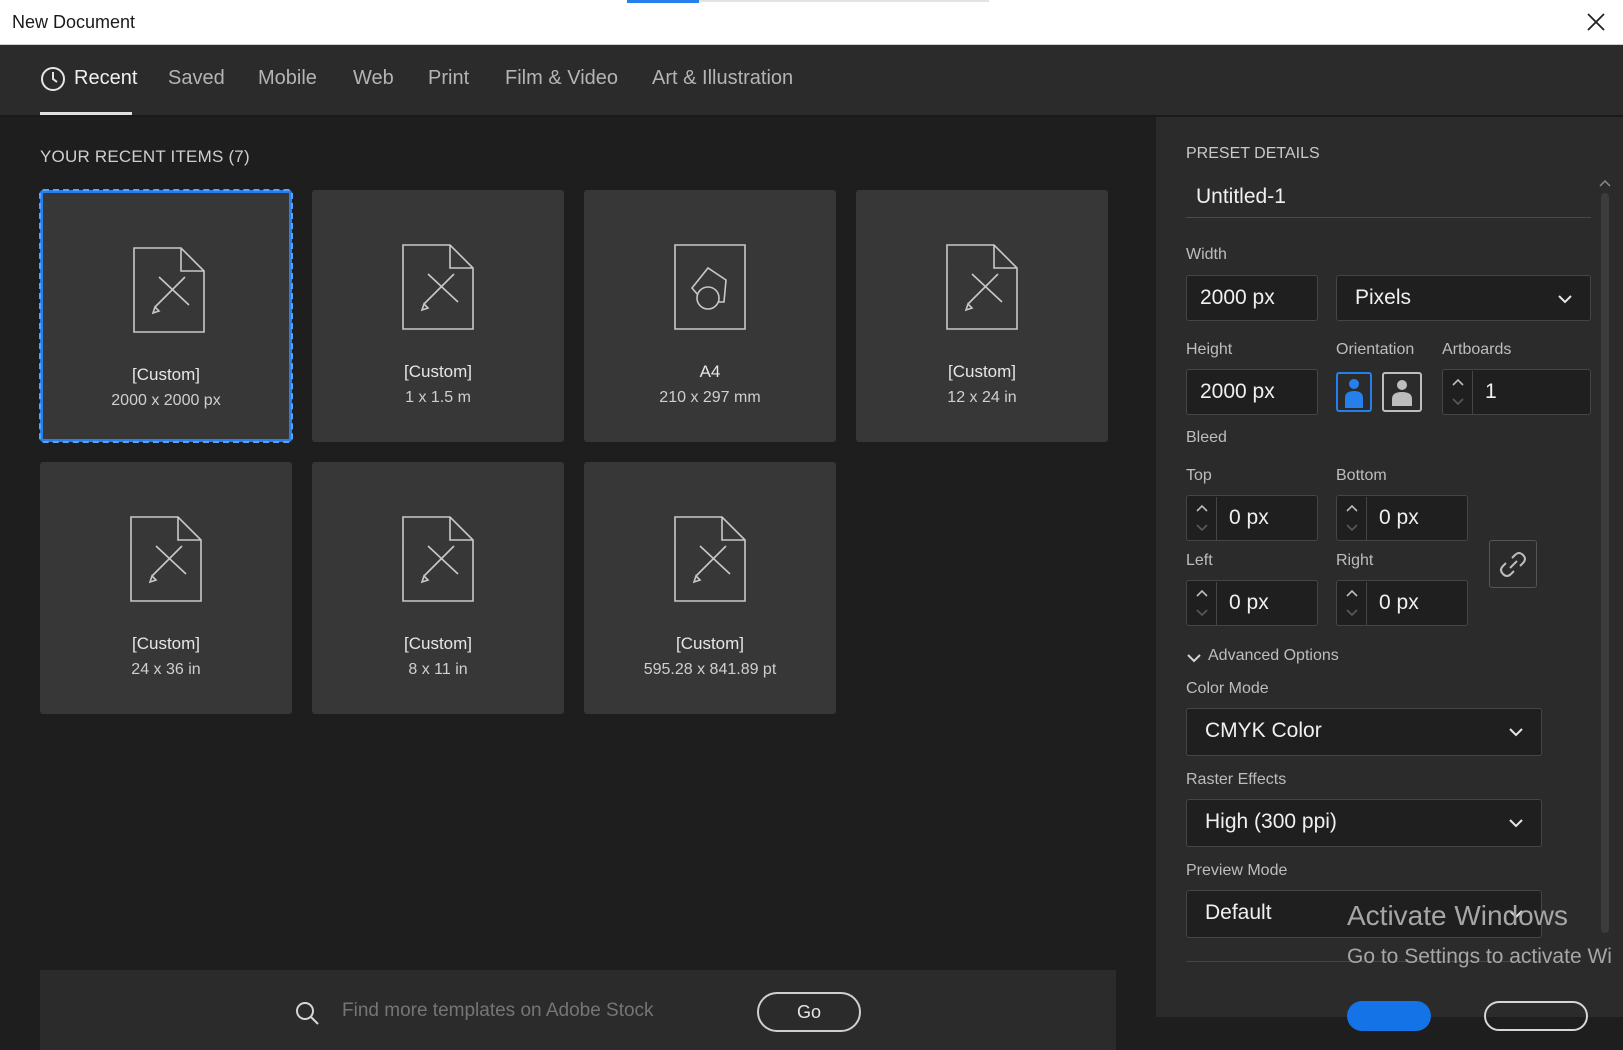 The width and height of the screenshot is (1623, 1050). Describe the element at coordinates (1364, 732) in the screenshot. I see `color-mode-dropdown: CMYK Color` at that location.